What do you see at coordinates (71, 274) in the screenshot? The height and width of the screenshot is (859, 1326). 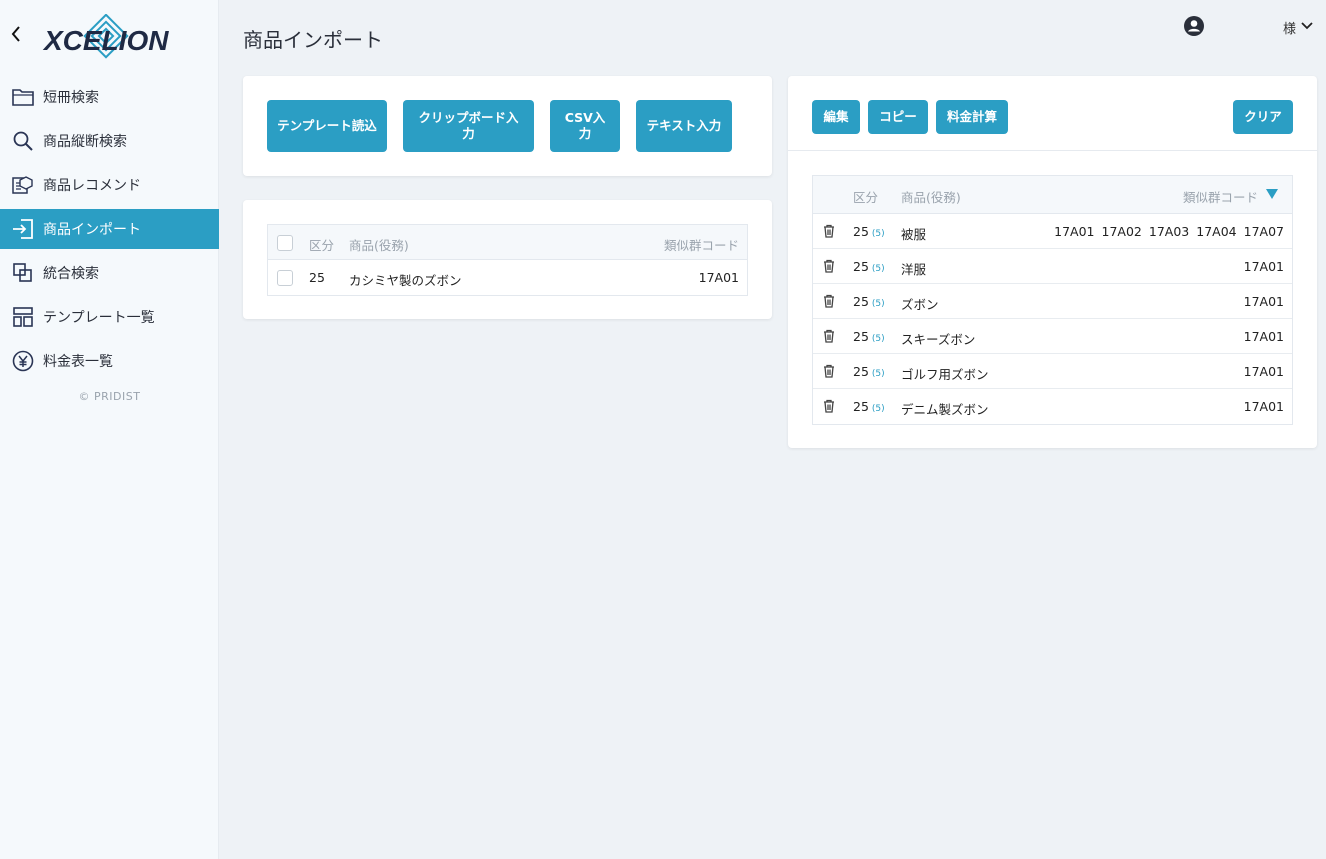 I see `sidebar-item-label: 統合検索` at bounding box center [71, 274].